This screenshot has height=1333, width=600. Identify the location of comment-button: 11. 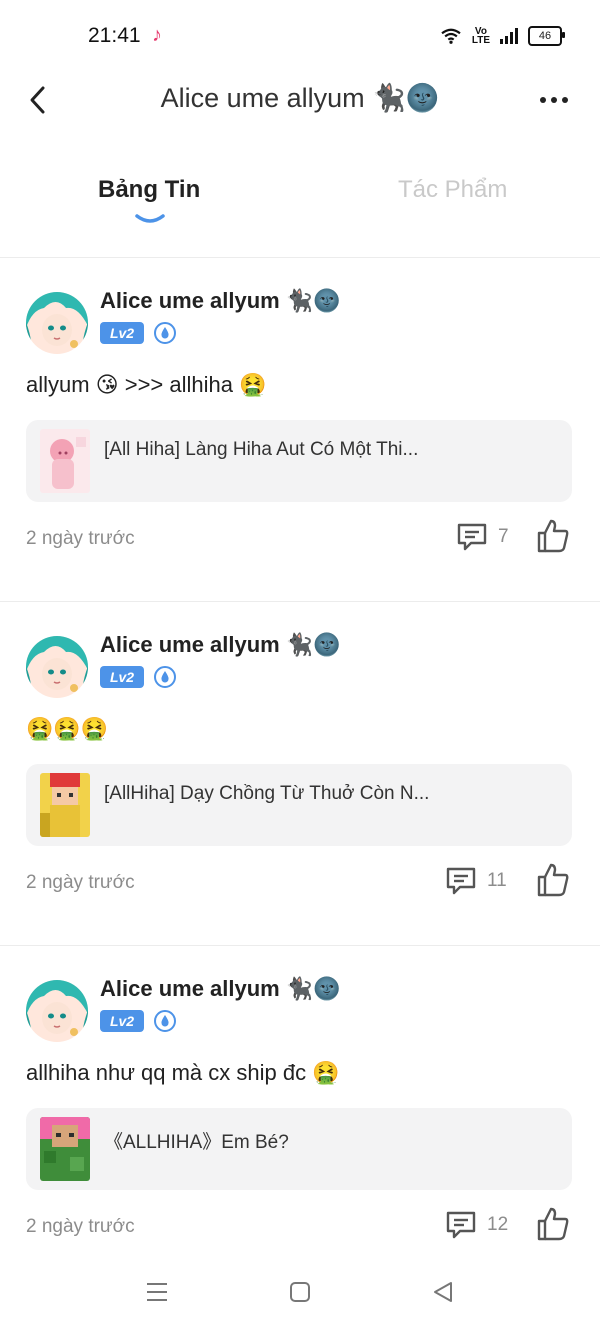
(476, 881).